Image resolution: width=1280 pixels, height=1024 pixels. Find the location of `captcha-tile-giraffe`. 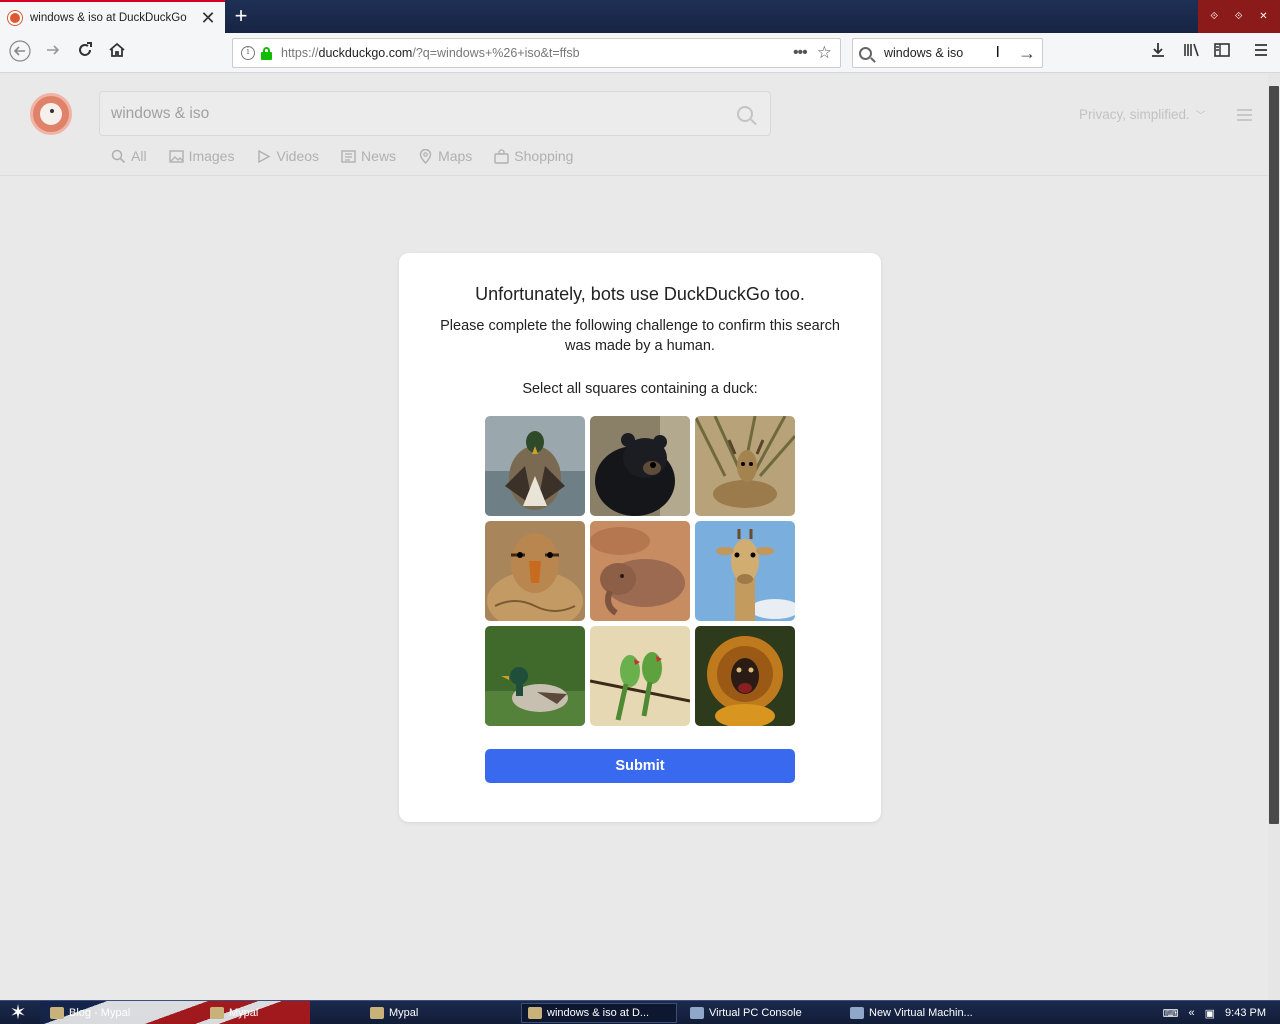

captcha-tile-giraffe is located at coordinates (745, 571).